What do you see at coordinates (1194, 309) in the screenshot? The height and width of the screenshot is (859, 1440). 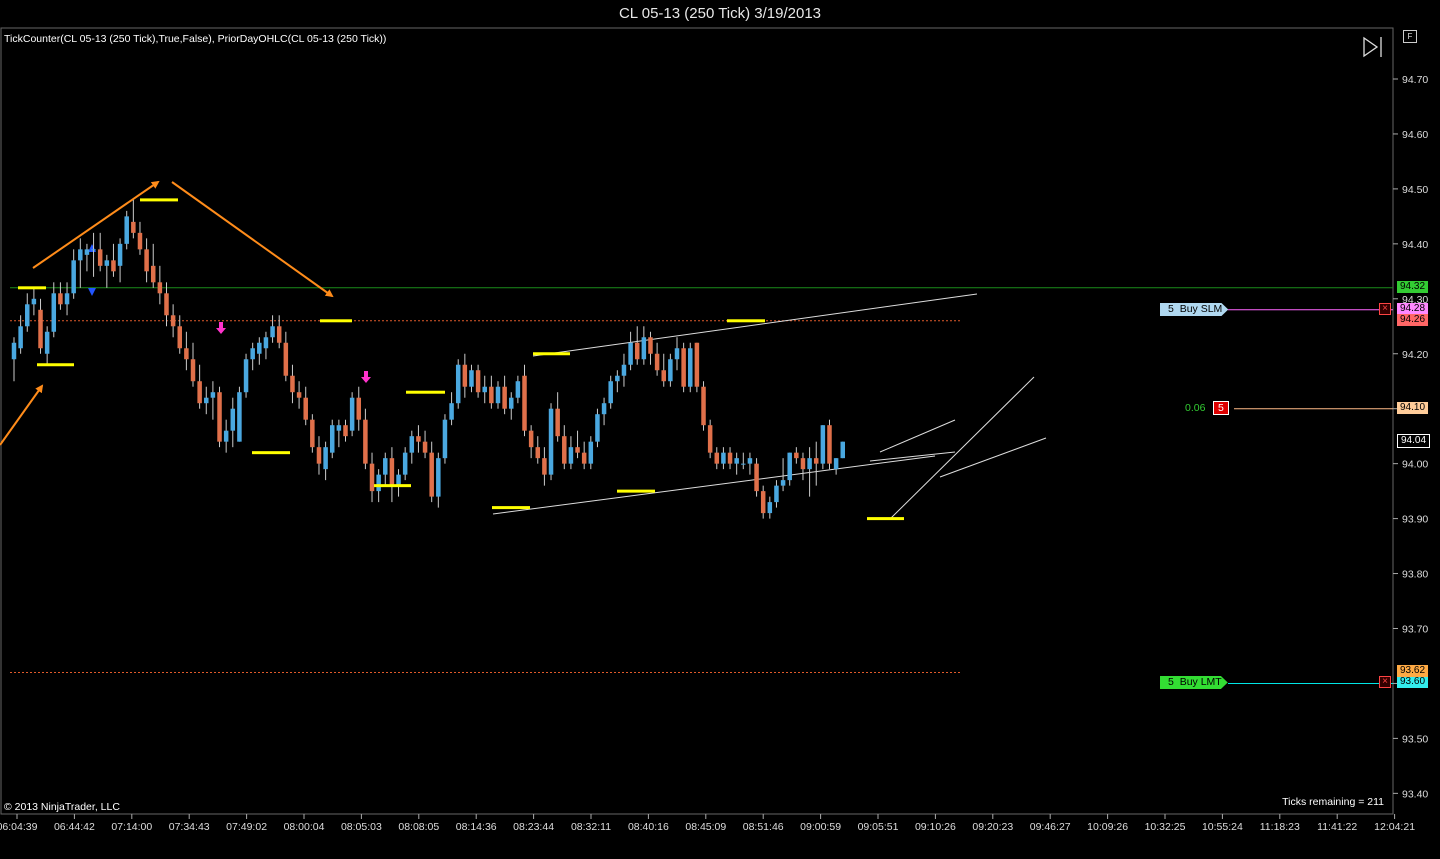 I see `buy-slm-order-label: 5 Buy SLM` at bounding box center [1194, 309].